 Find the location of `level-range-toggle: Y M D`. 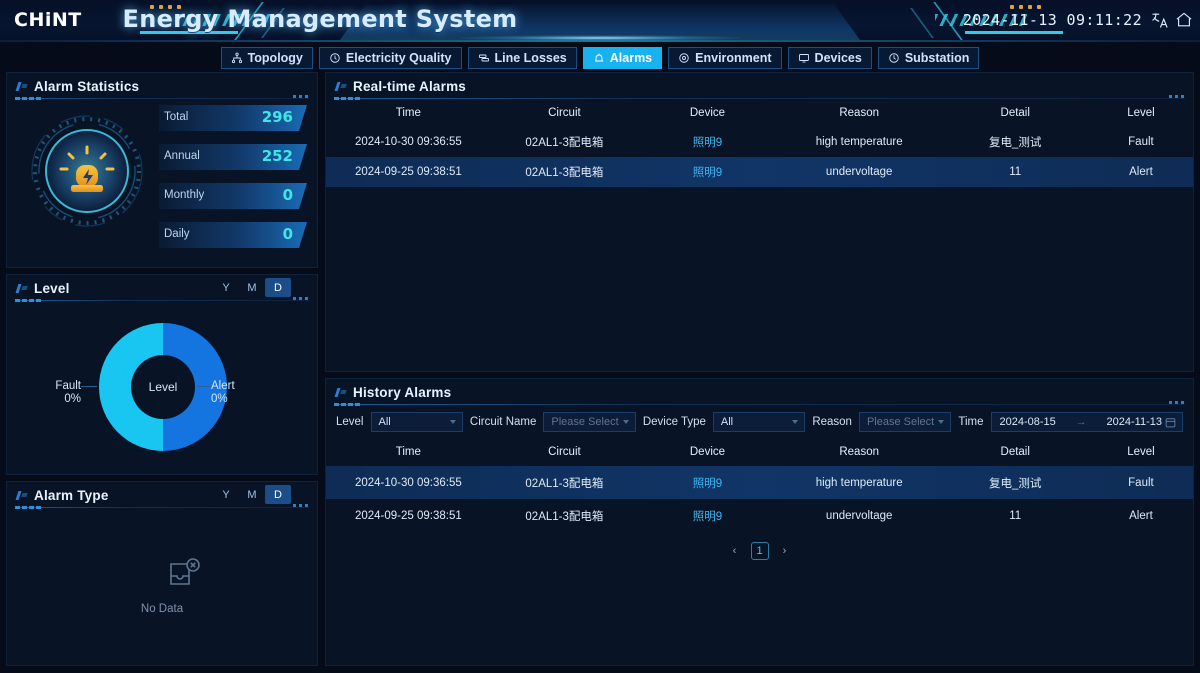

level-range-toggle: Y M D is located at coordinates (252, 287).